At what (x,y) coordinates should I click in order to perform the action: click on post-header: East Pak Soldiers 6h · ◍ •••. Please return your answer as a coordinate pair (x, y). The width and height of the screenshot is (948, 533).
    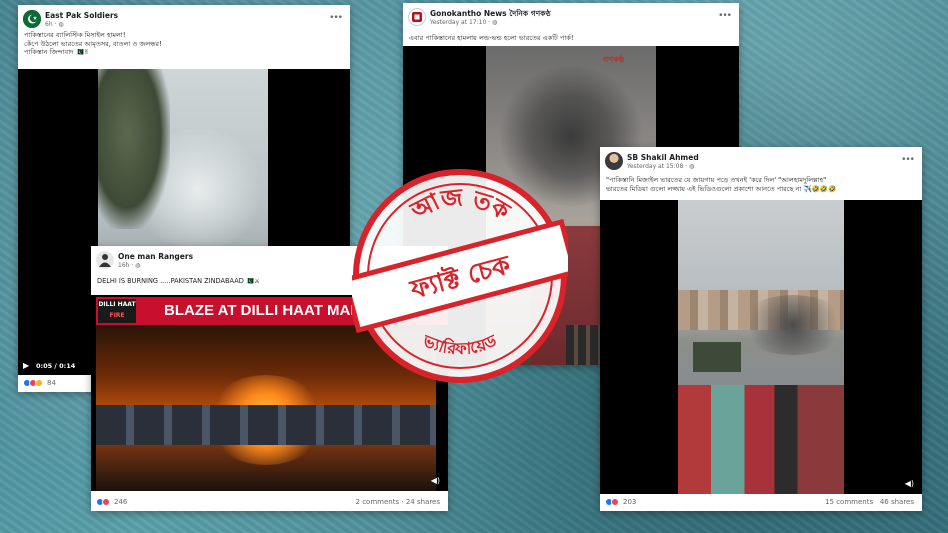
    Looking at the image, I should click on (184, 18).